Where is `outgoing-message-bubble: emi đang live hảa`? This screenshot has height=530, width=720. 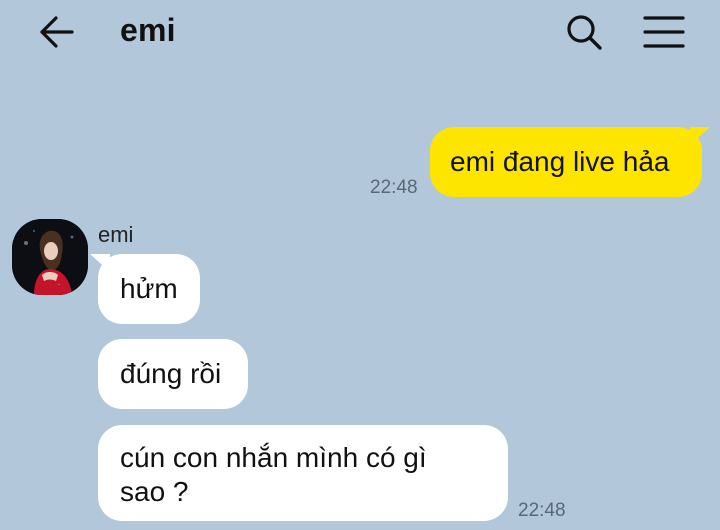 outgoing-message-bubble: emi đang live hảa is located at coordinates (566, 162).